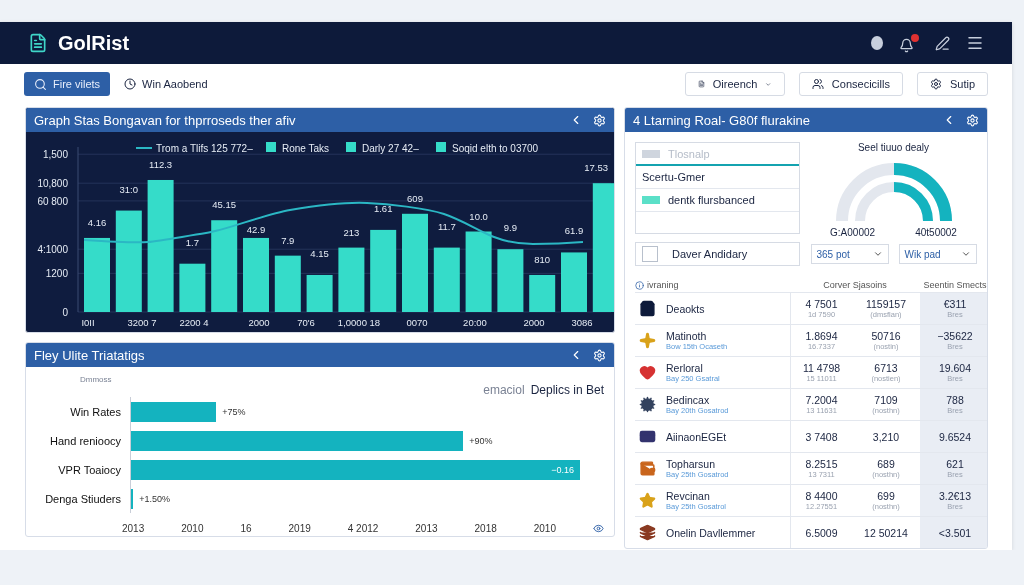 This screenshot has width=1024, height=585. I want to click on bar-label: 7.9, so click(288, 240).